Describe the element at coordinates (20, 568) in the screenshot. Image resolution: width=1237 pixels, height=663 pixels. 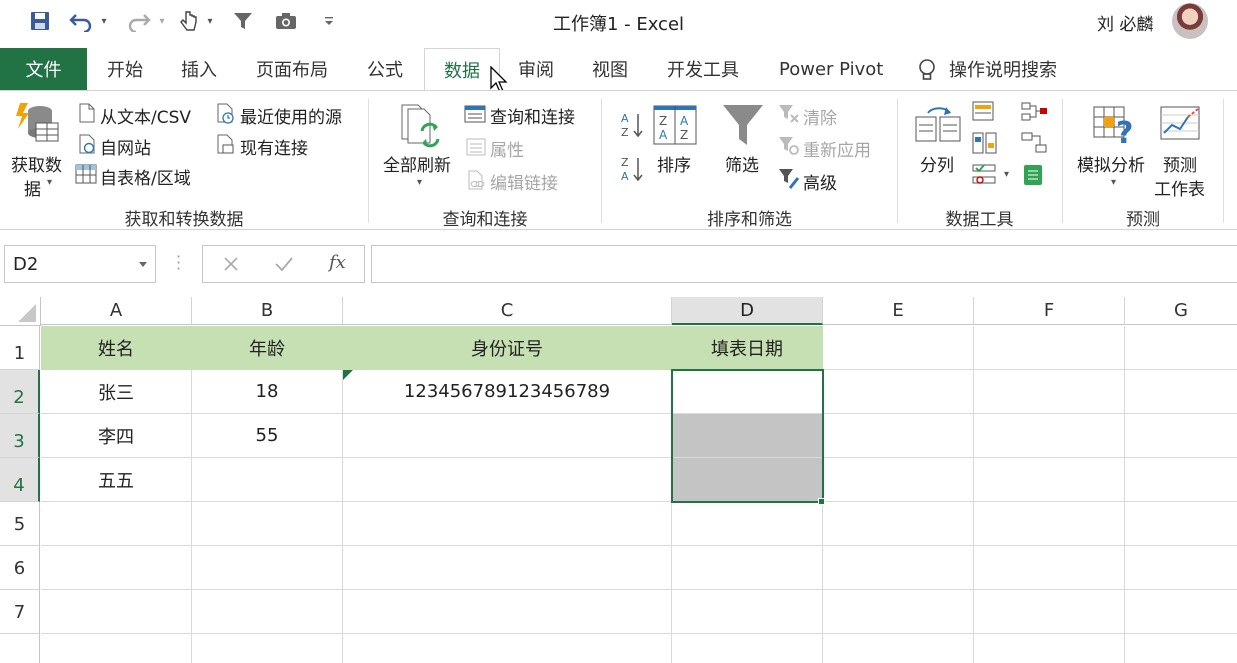
I see `row-header-6: 6` at that location.